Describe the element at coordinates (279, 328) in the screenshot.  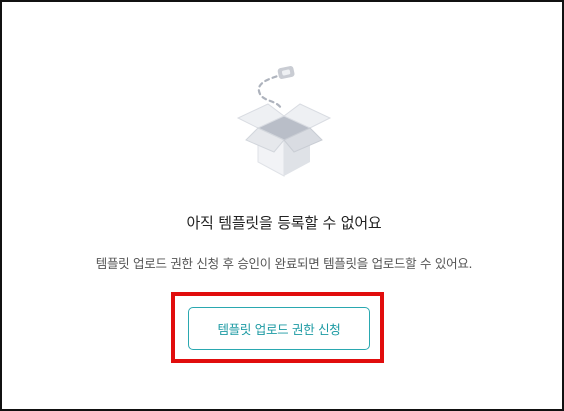
I see `request-upload-permission-button: 템플릿 업로드 권한 신청` at that location.